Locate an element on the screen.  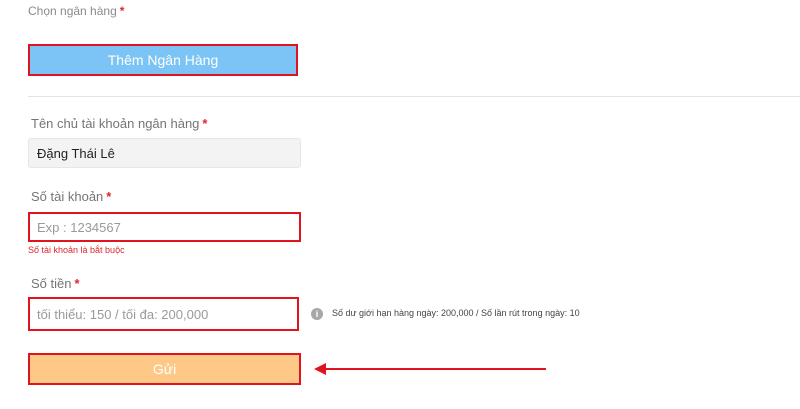
add-bank-button-label: Thêm Ngân Hàng is located at coordinates (163, 60).